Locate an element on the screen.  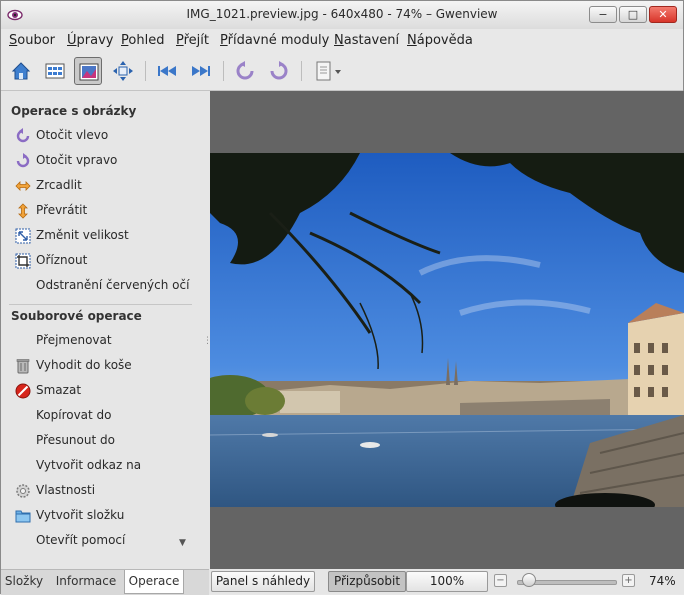
op-rotate-left: Otočit vlevo is located at coordinates (105, 136).